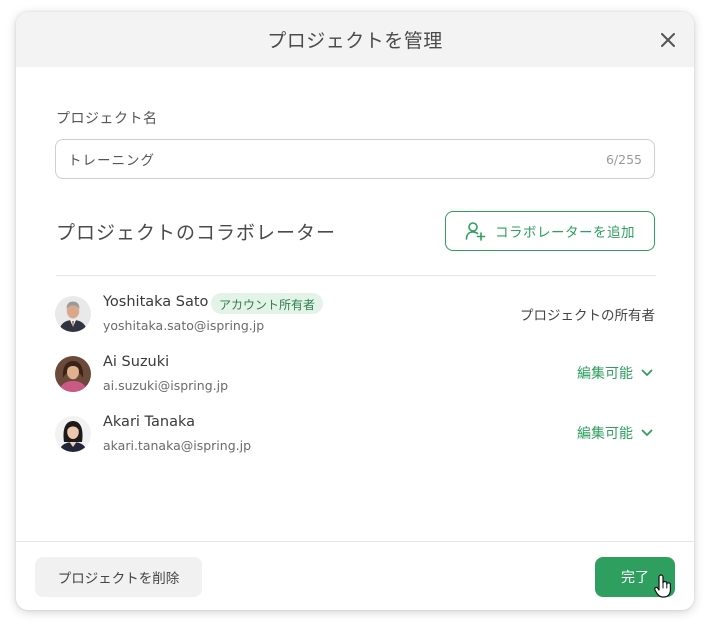 The height and width of the screenshot is (630, 710). I want to click on user-email: yoshitaka.sato@ispring.jp, so click(184, 325).